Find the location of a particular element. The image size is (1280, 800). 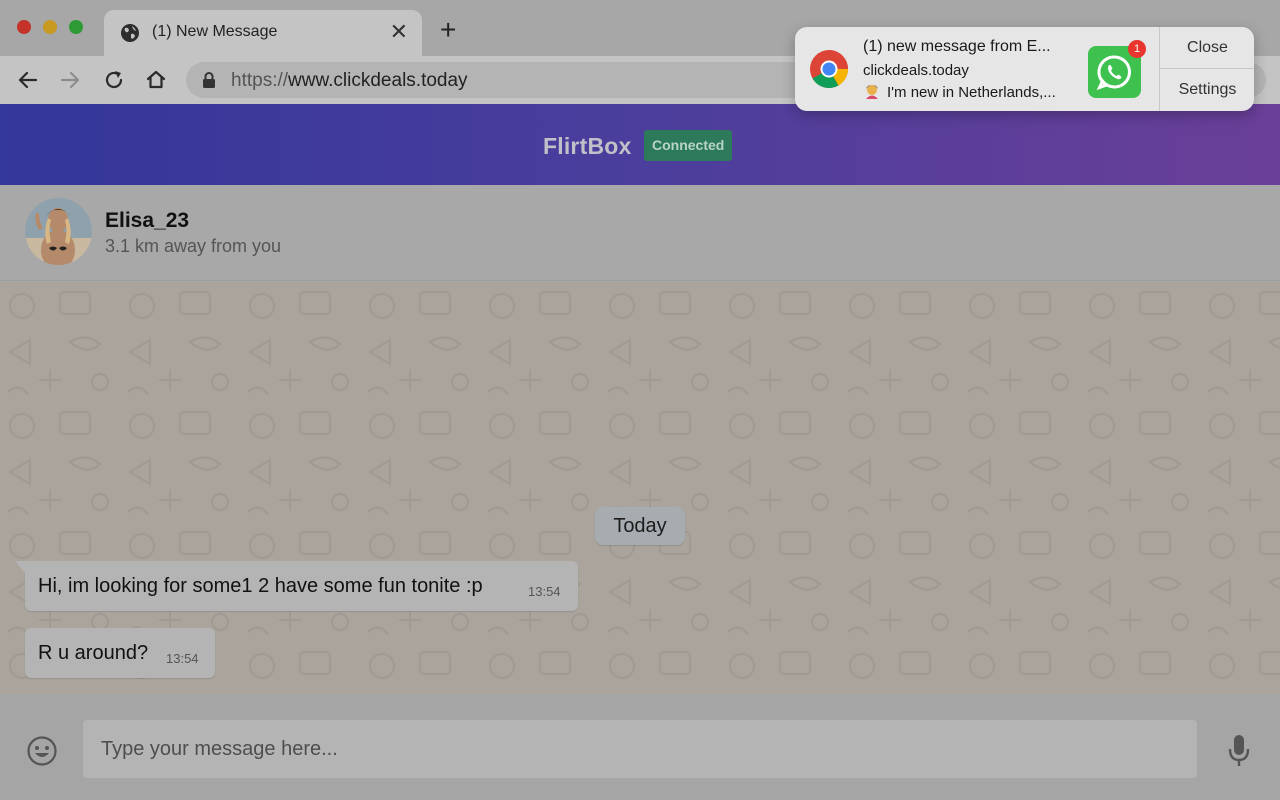

tab-title: (1) New Message is located at coordinates (215, 31).